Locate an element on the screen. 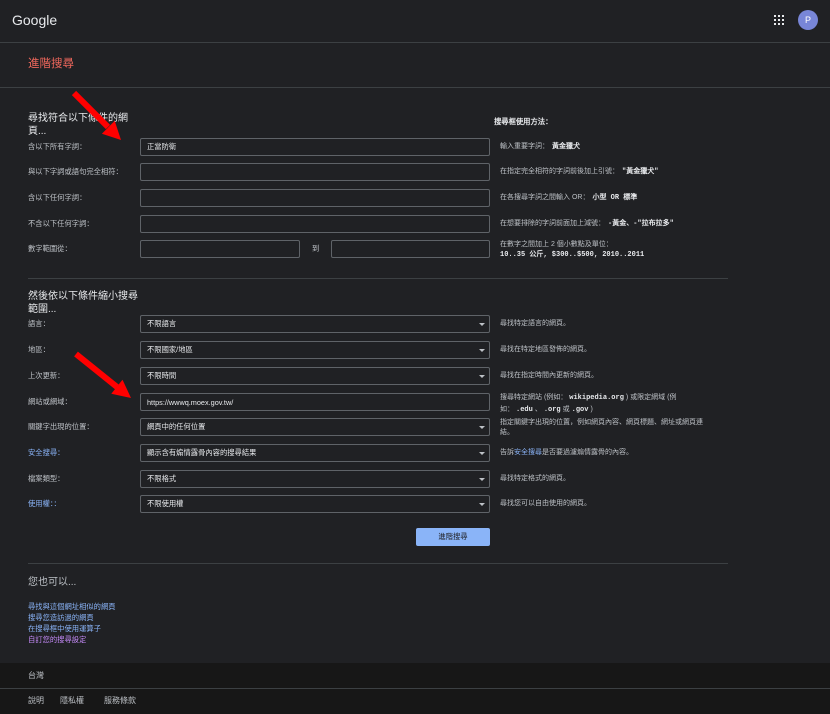 The width and height of the screenshot is (830, 714). google-logo: Google is located at coordinates (34, 20).